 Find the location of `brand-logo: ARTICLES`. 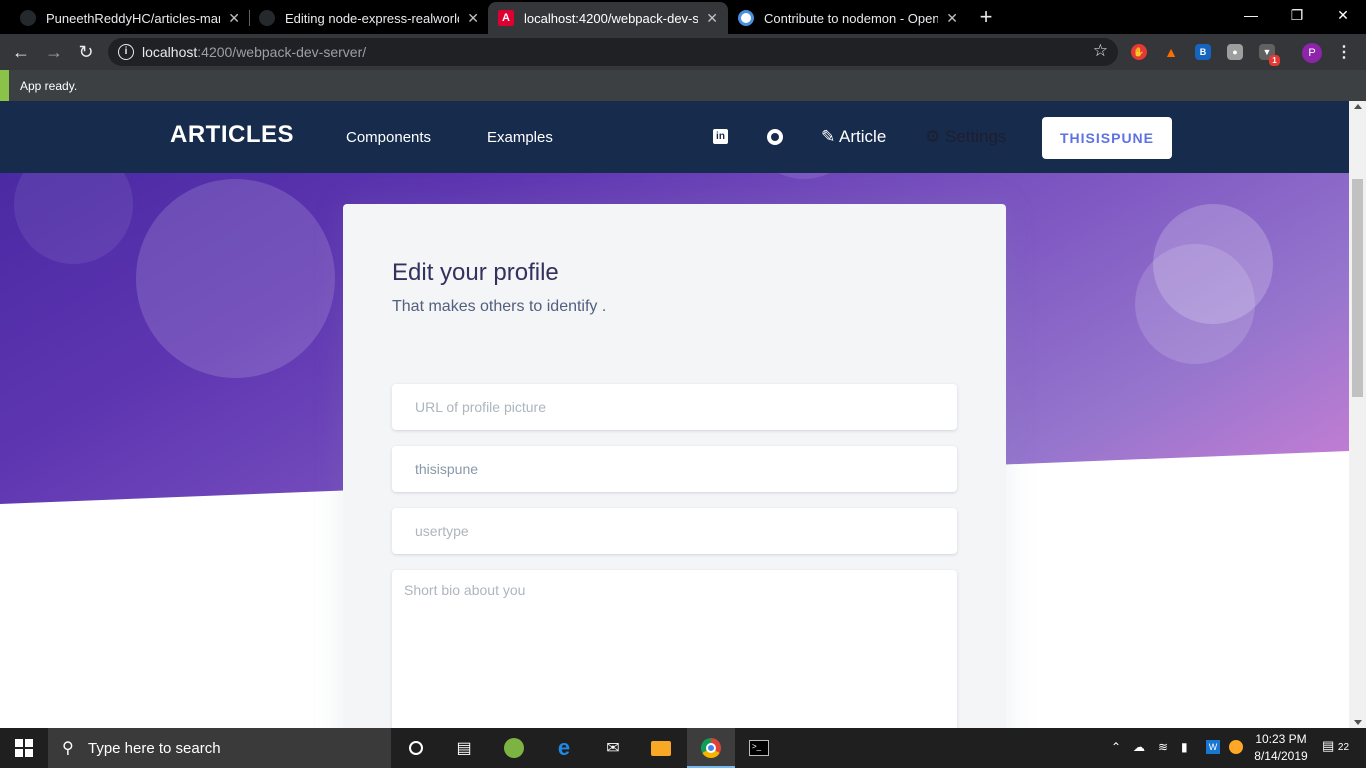

brand-logo: ARTICLES is located at coordinates (232, 135).